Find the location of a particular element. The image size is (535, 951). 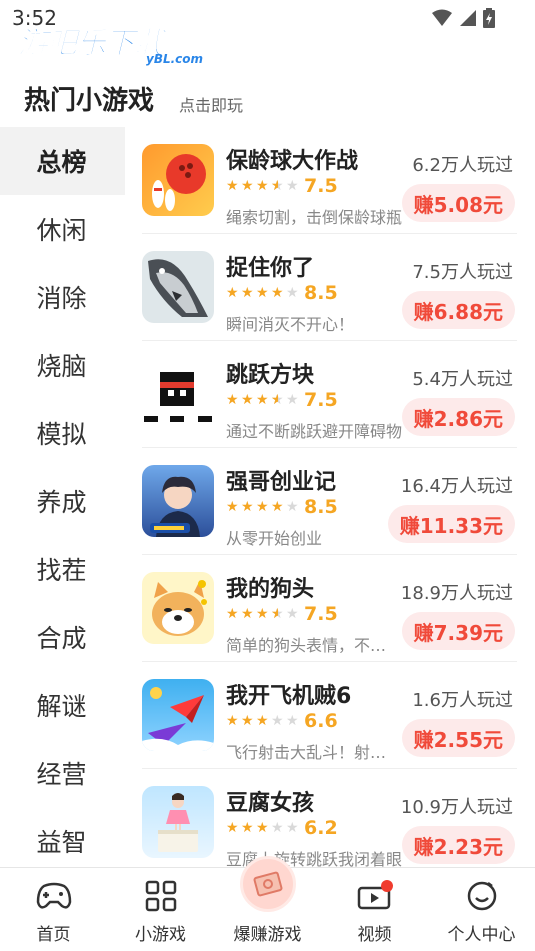

sidebar-item-brain: 烧脑 is located at coordinates (62, 365).